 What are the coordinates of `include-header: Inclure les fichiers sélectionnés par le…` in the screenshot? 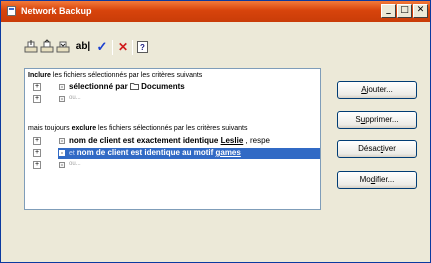 It's located at (115, 75).